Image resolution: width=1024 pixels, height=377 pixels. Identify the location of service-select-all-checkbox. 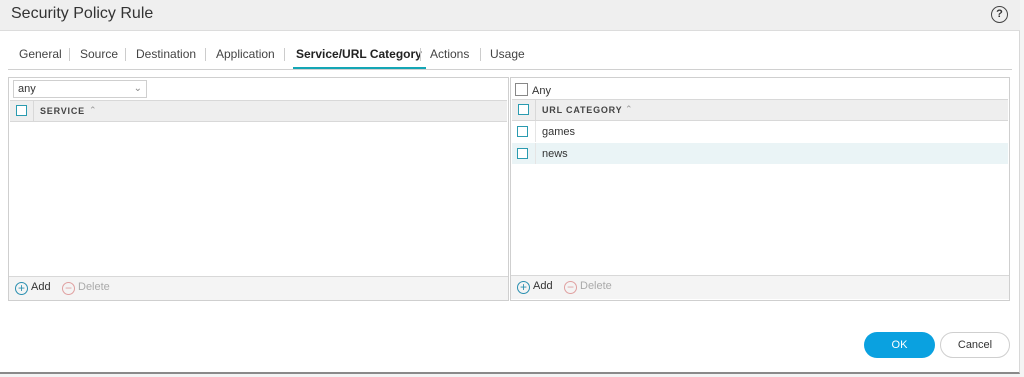
(21, 110).